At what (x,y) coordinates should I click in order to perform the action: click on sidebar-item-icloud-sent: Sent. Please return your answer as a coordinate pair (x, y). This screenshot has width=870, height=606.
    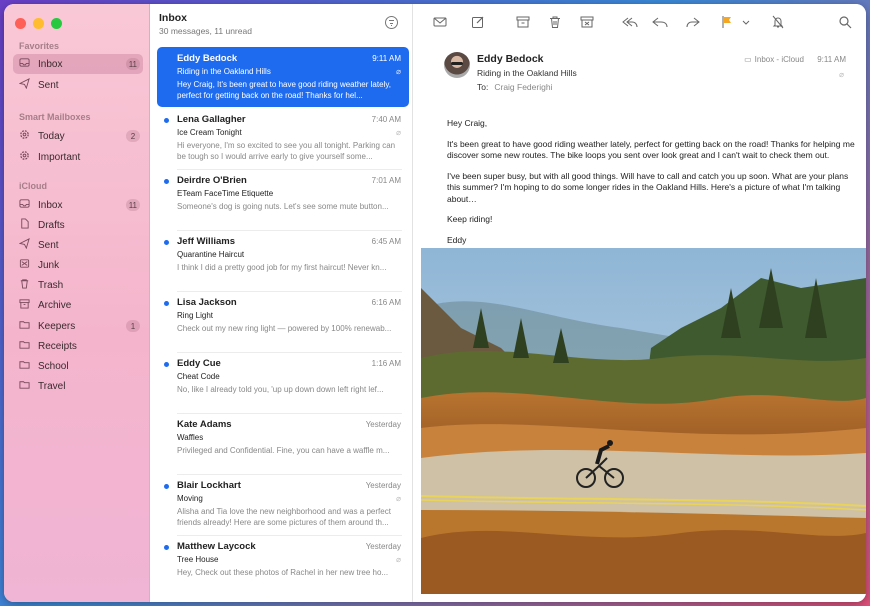
    Looking at the image, I should click on (78, 245).